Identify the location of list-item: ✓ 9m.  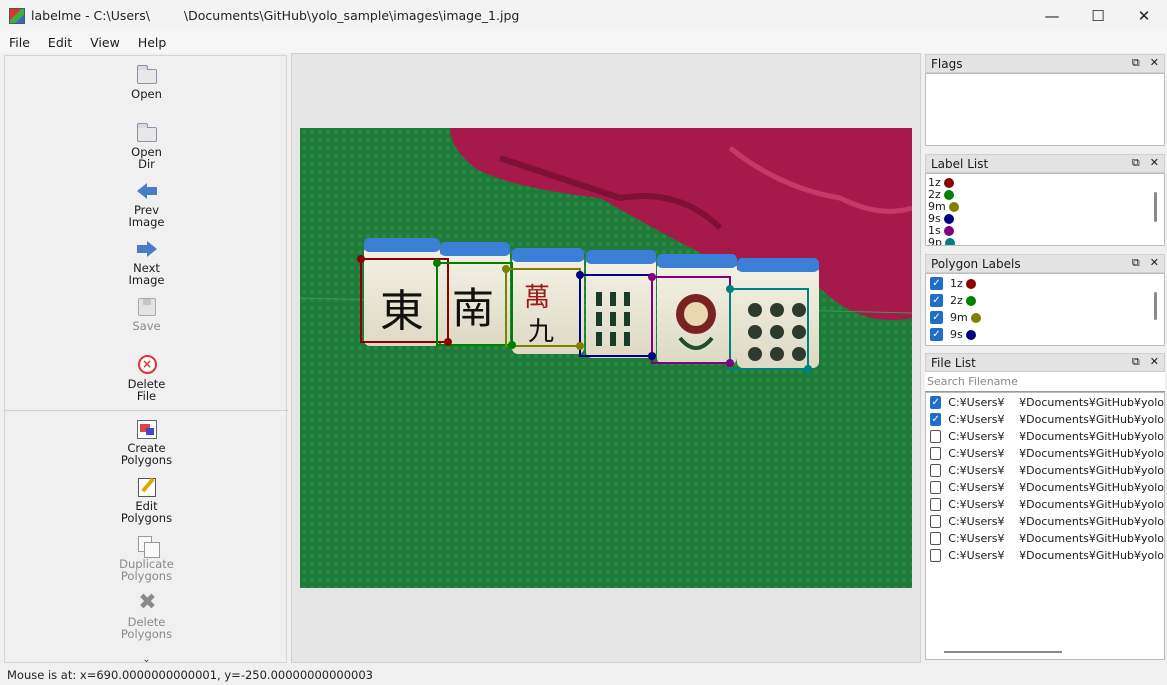
(1045, 317).